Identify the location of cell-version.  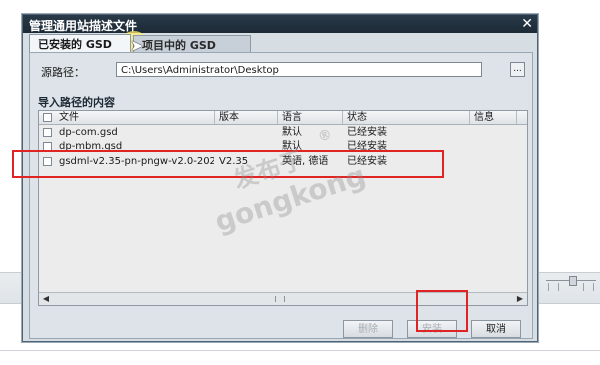
(247, 133).